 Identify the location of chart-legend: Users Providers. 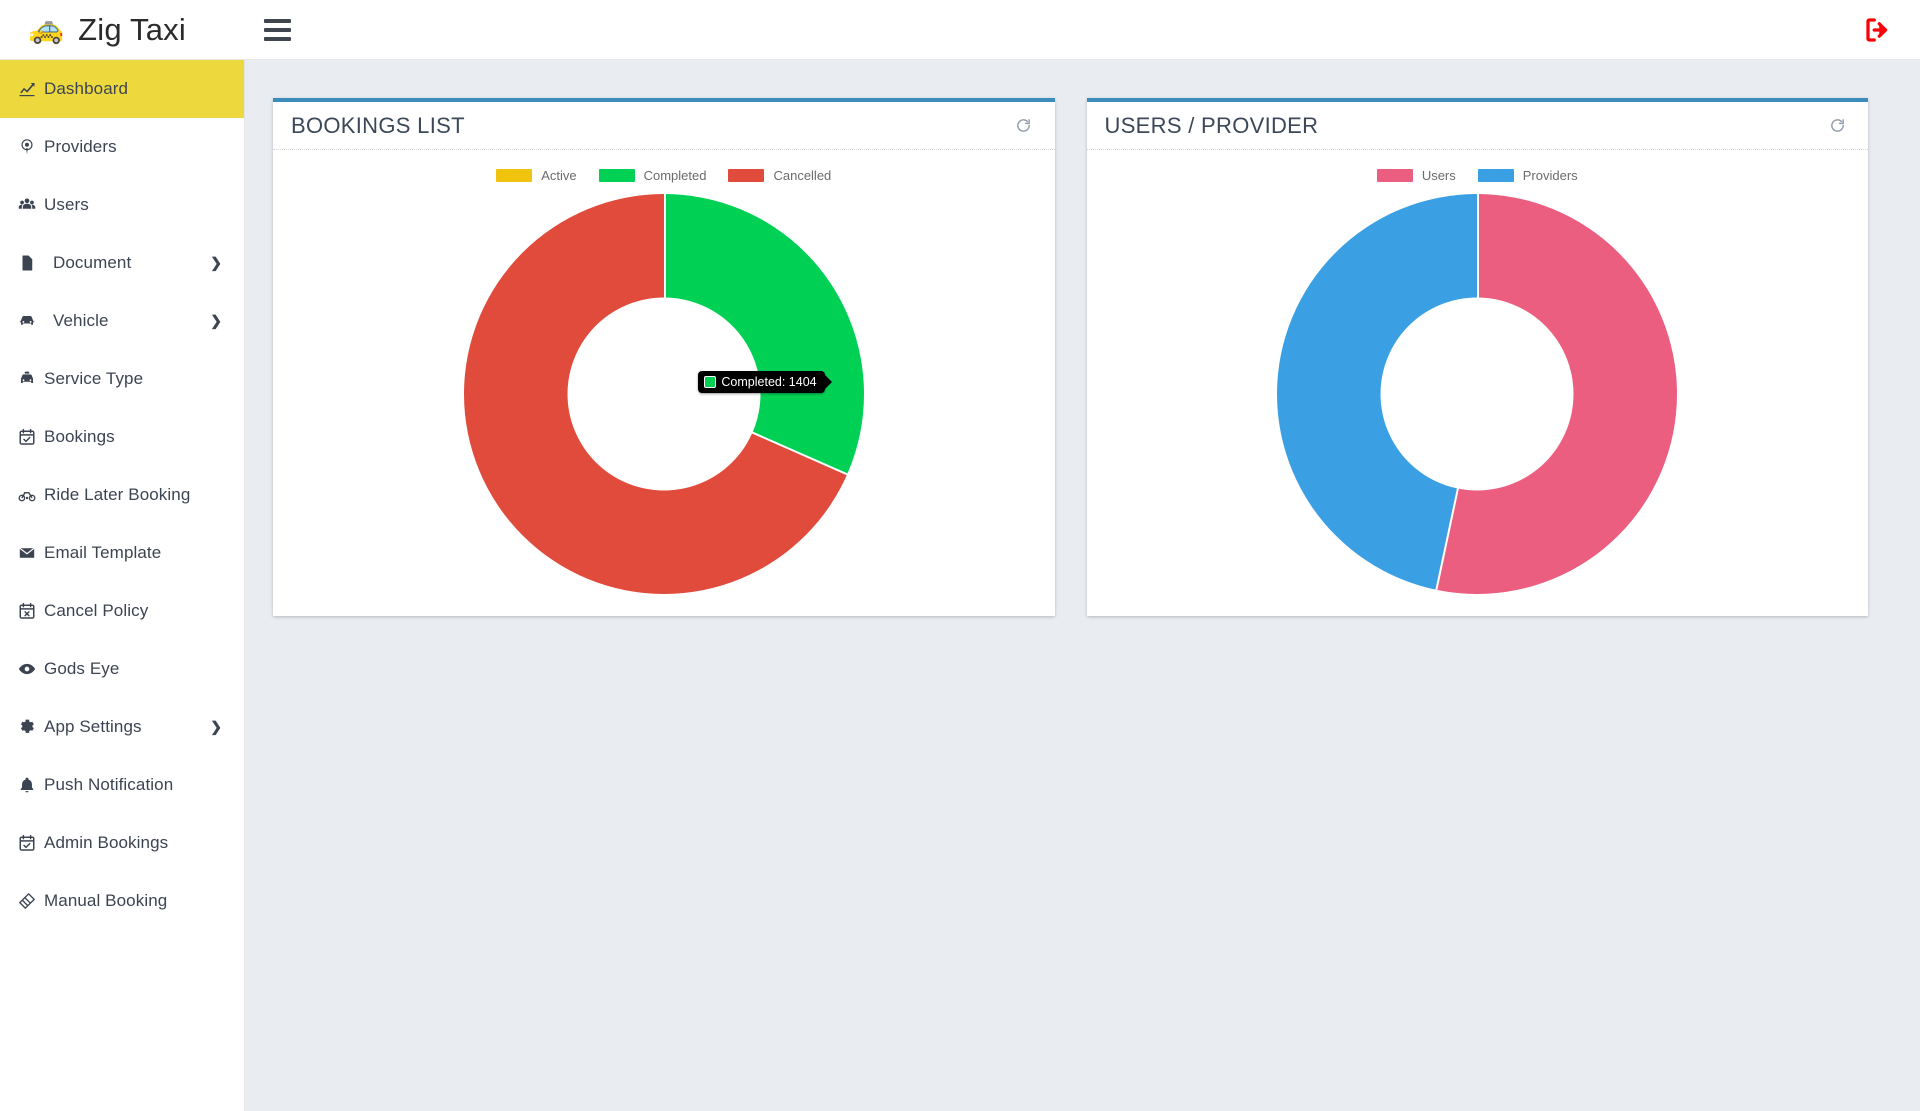
(1478, 175).